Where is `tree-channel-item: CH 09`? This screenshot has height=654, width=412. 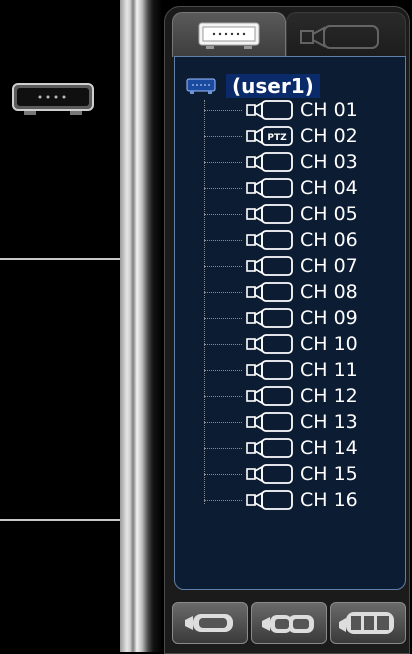
tree-channel-item: CH 09 is located at coordinates (281, 318).